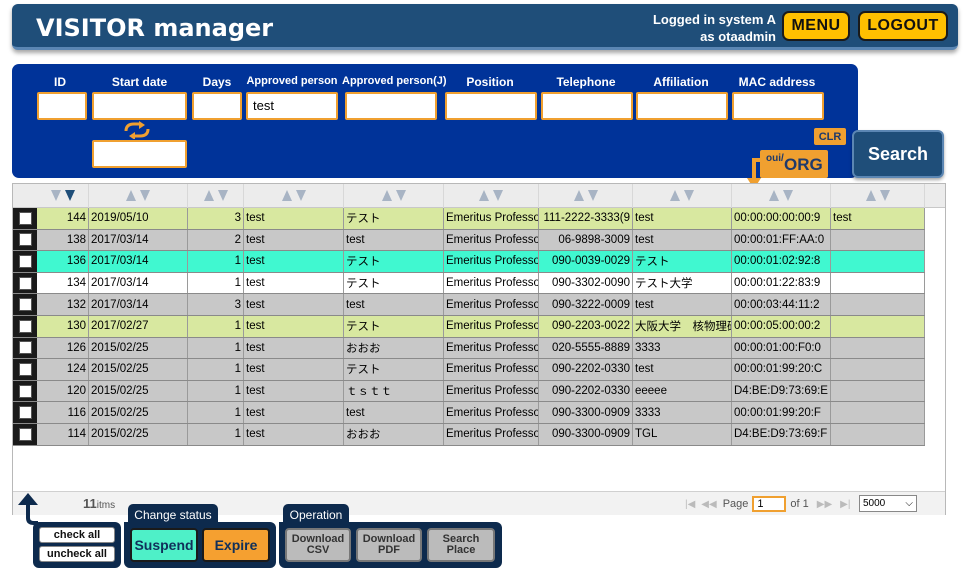 The image size is (970, 574). Describe the element at coordinates (63, 412) in the screenshot. I see `cell-id: 116` at that location.